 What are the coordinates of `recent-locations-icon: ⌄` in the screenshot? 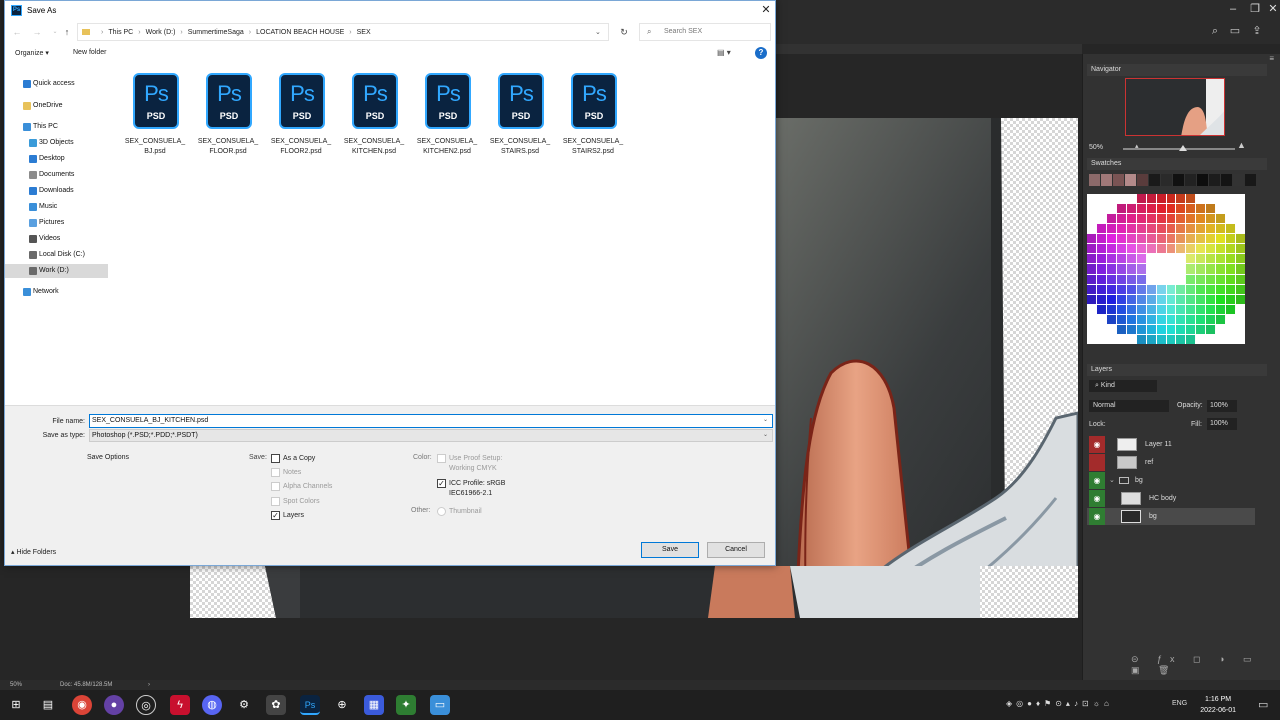 It's located at (55, 32).